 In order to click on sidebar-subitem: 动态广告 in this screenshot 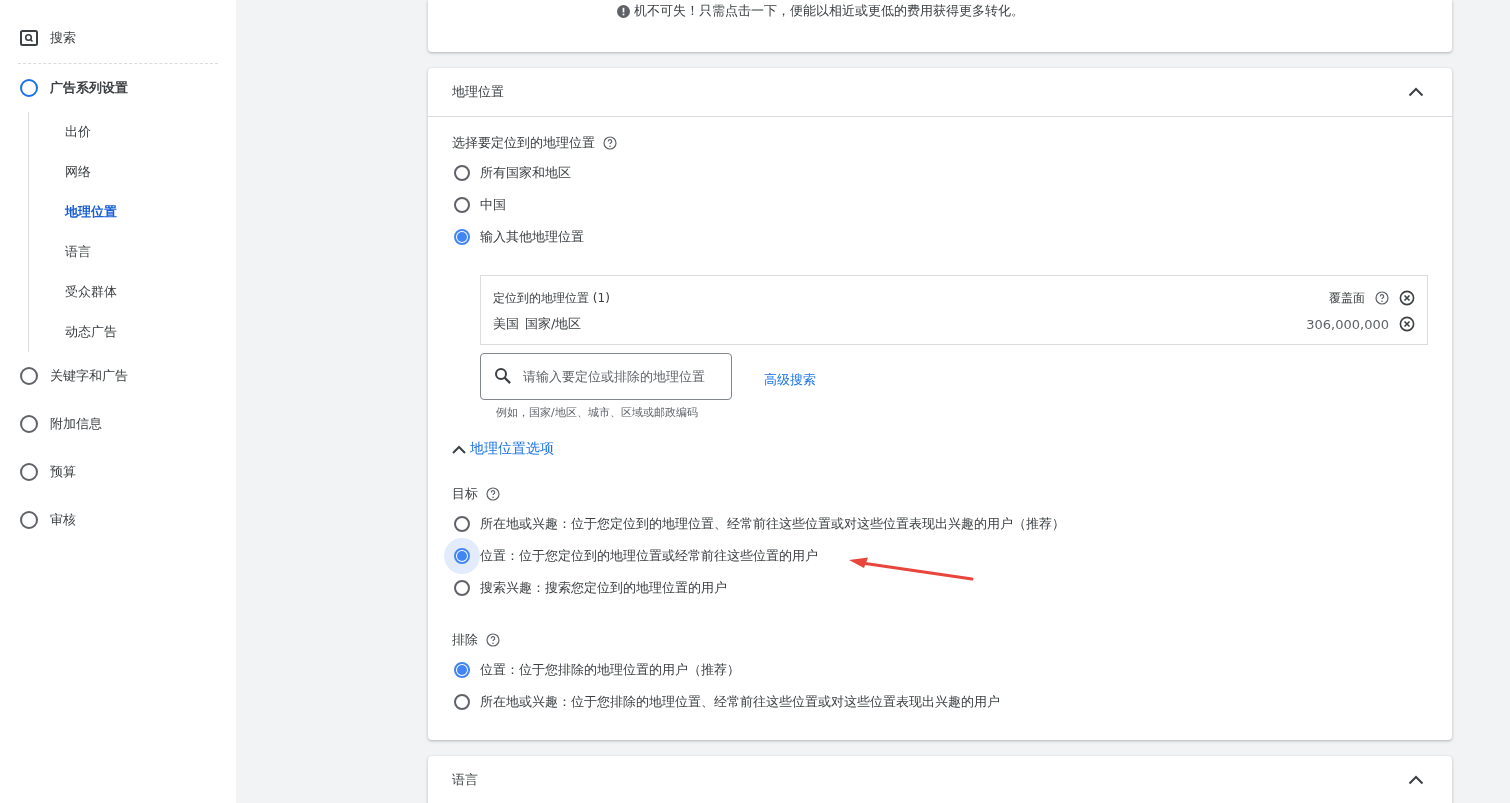, I will do `click(150, 332)`.